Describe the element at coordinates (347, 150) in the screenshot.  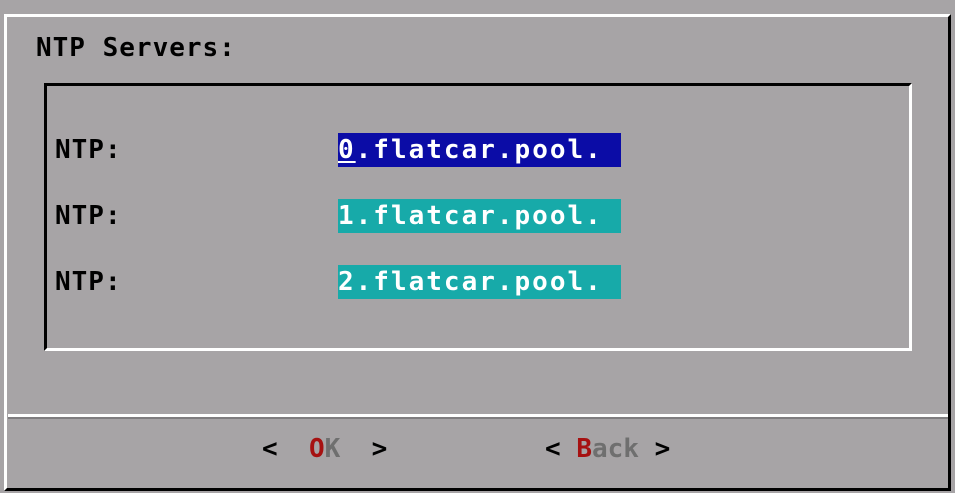
I see `text-cursor: 0` at that location.